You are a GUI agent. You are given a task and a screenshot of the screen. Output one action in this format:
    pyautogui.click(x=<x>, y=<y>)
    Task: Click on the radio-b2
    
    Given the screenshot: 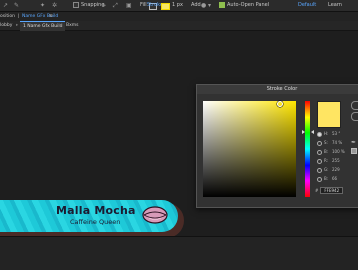 What is the action you would take?
    pyautogui.click(x=319, y=179)
    